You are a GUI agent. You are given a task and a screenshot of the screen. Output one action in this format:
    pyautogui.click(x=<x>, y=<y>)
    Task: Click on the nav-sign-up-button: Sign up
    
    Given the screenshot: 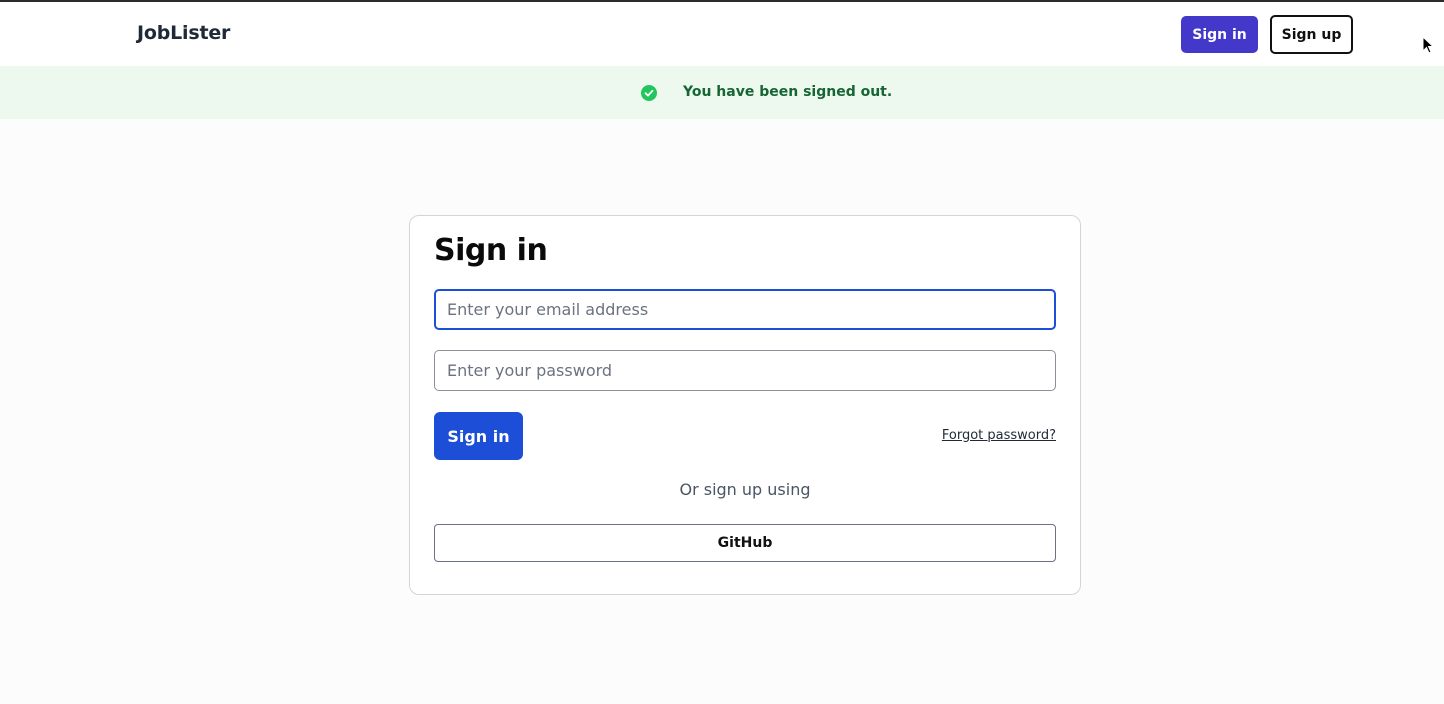 What is the action you would take?
    pyautogui.click(x=1311, y=34)
    